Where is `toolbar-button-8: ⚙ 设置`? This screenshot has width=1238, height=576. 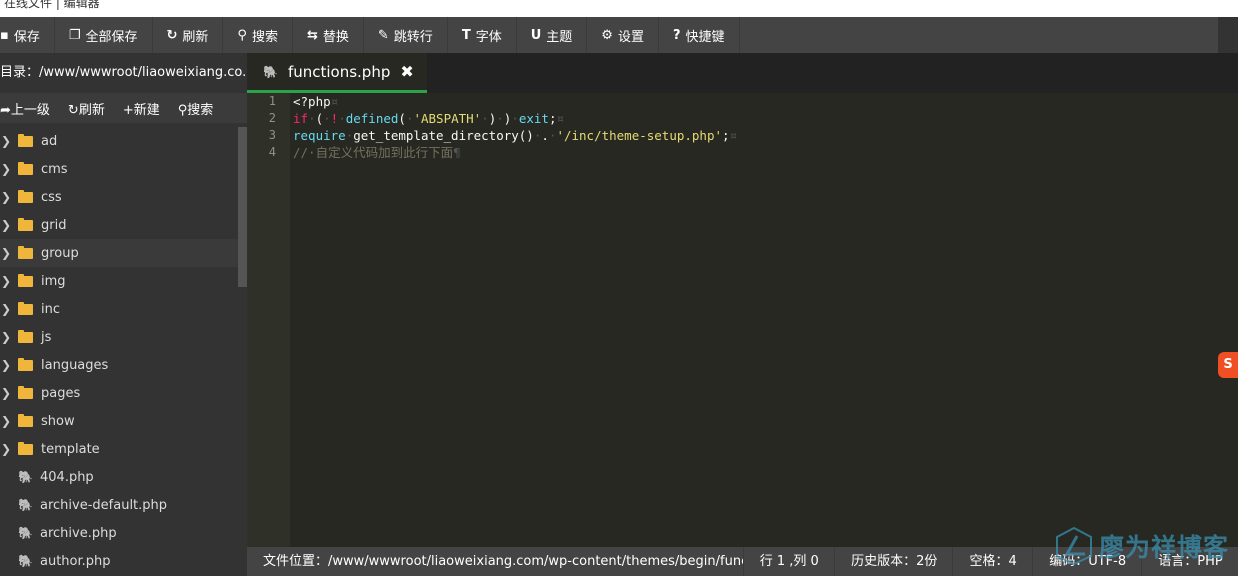 toolbar-button-8: ⚙ 设置 is located at coordinates (623, 35).